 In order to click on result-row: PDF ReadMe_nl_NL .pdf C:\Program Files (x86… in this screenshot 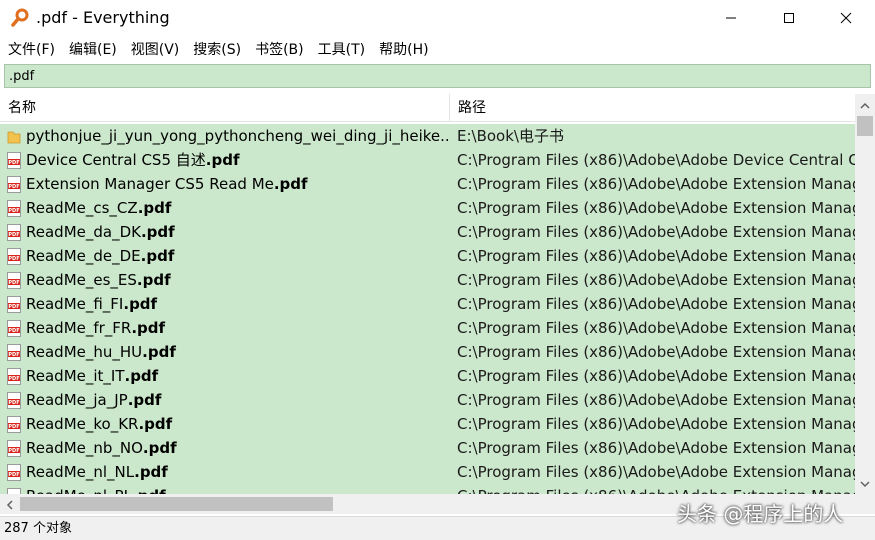, I will do `click(427, 472)`.